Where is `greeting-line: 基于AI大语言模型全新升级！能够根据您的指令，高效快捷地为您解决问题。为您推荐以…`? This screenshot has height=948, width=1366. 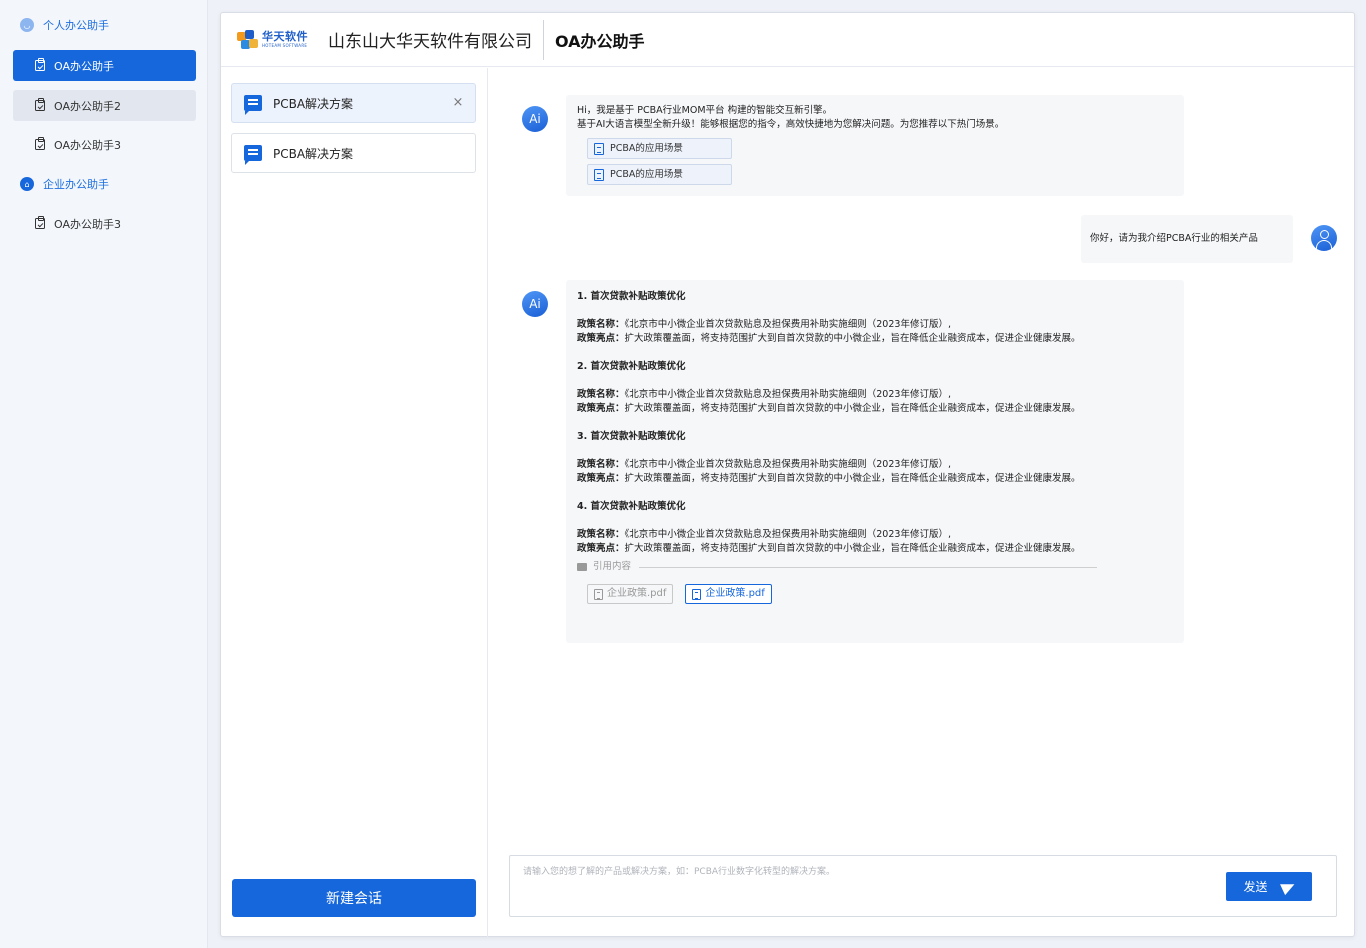
greeting-line: 基于AI大语言模型全新升级！能够根据您的指令，高效快捷地为您解决问题。为您推荐以… is located at coordinates (791, 124).